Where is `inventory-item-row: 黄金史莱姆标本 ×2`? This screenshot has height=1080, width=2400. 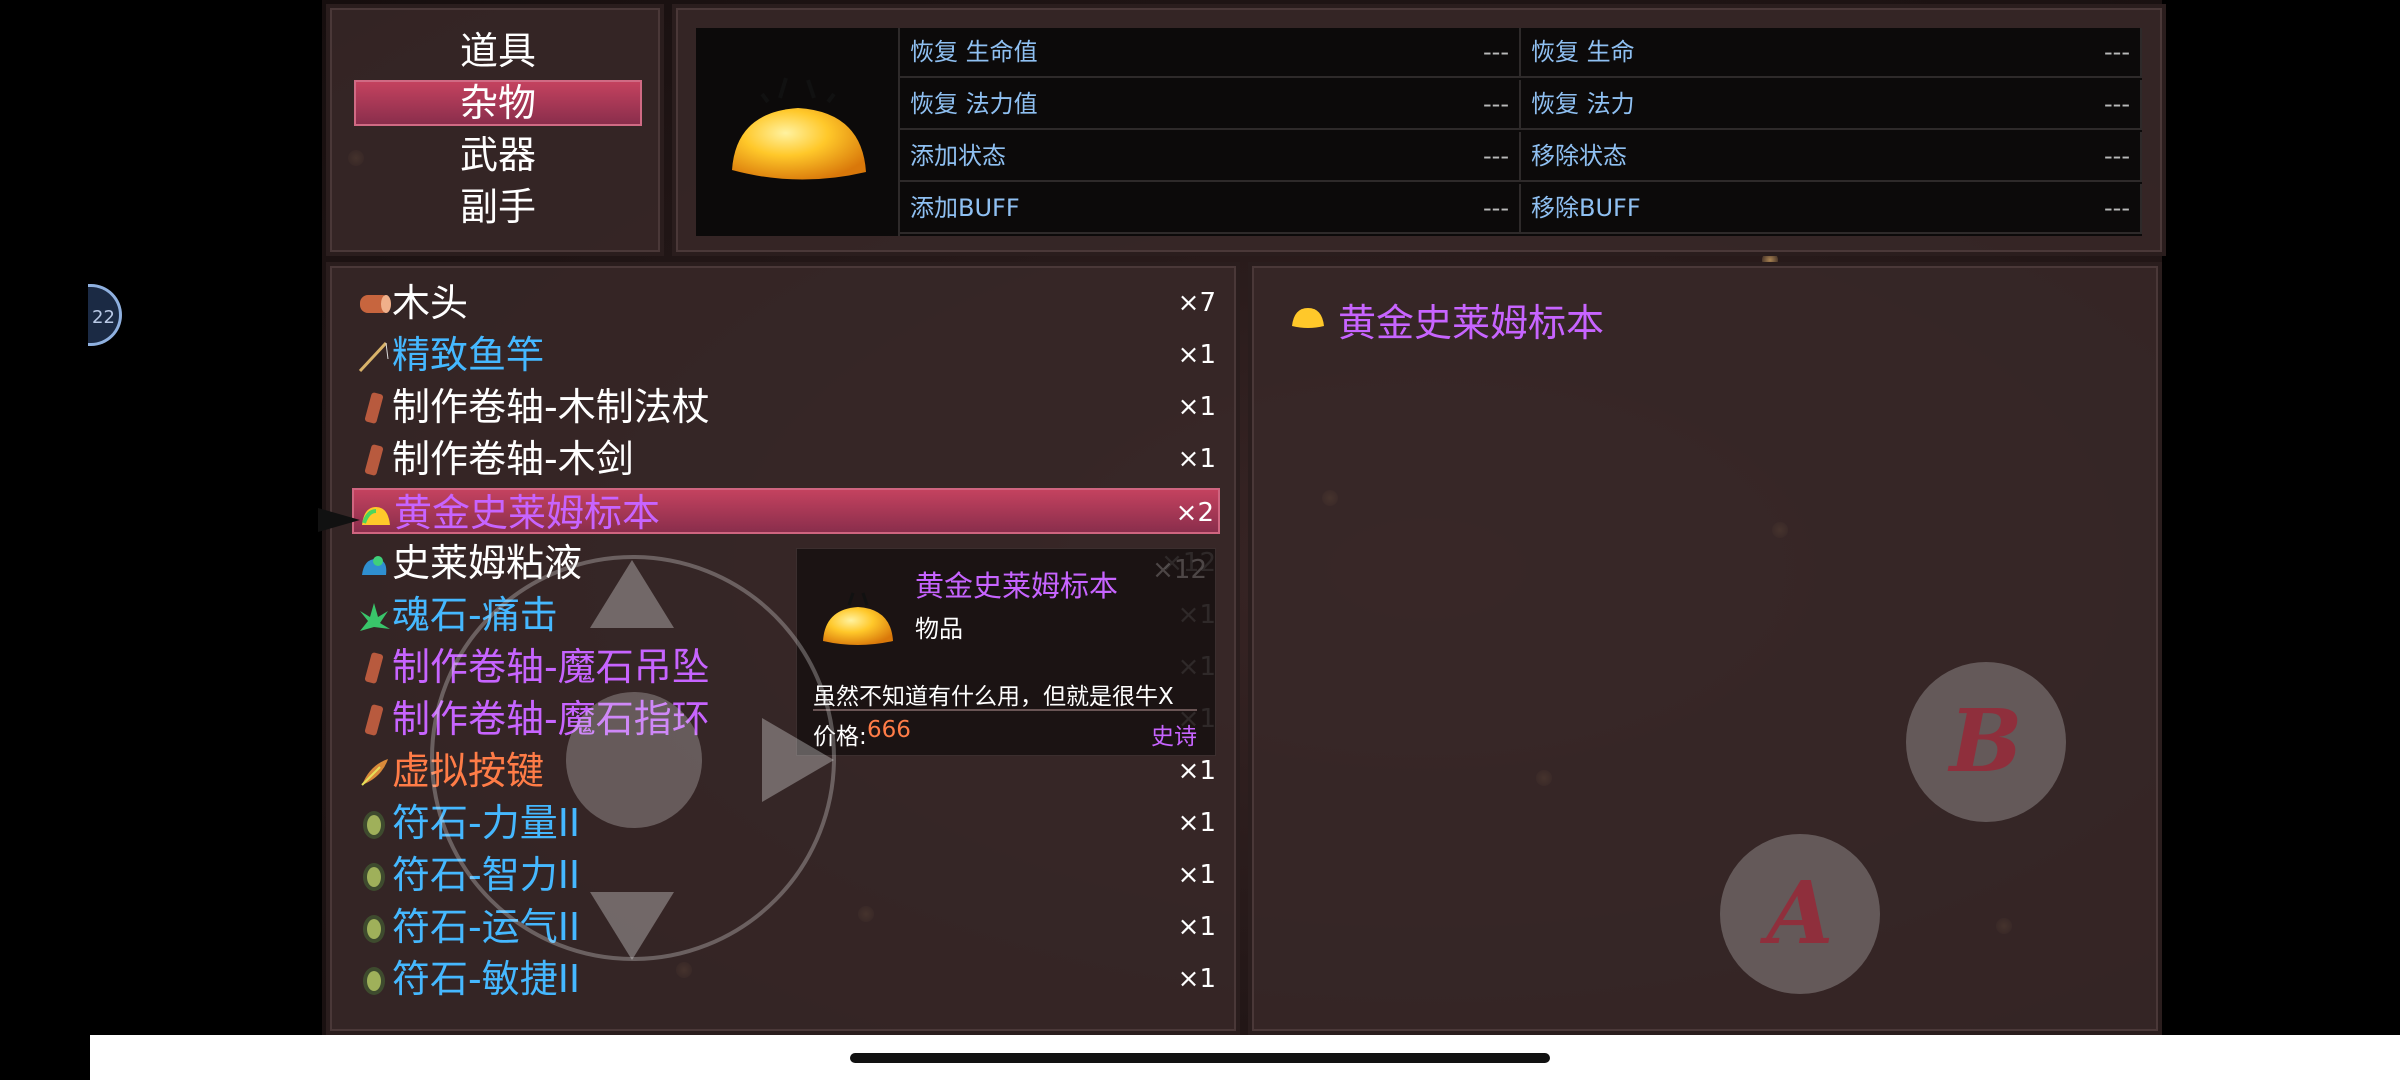 inventory-item-row: 黄金史莱姆标本 ×2 is located at coordinates (786, 511).